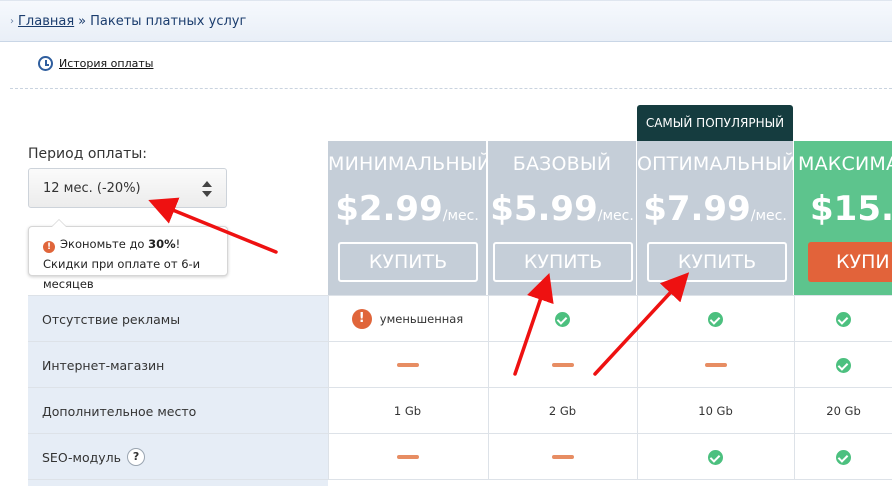  I want to click on tooltip-text-before: Экономьте до, so click(104, 244).